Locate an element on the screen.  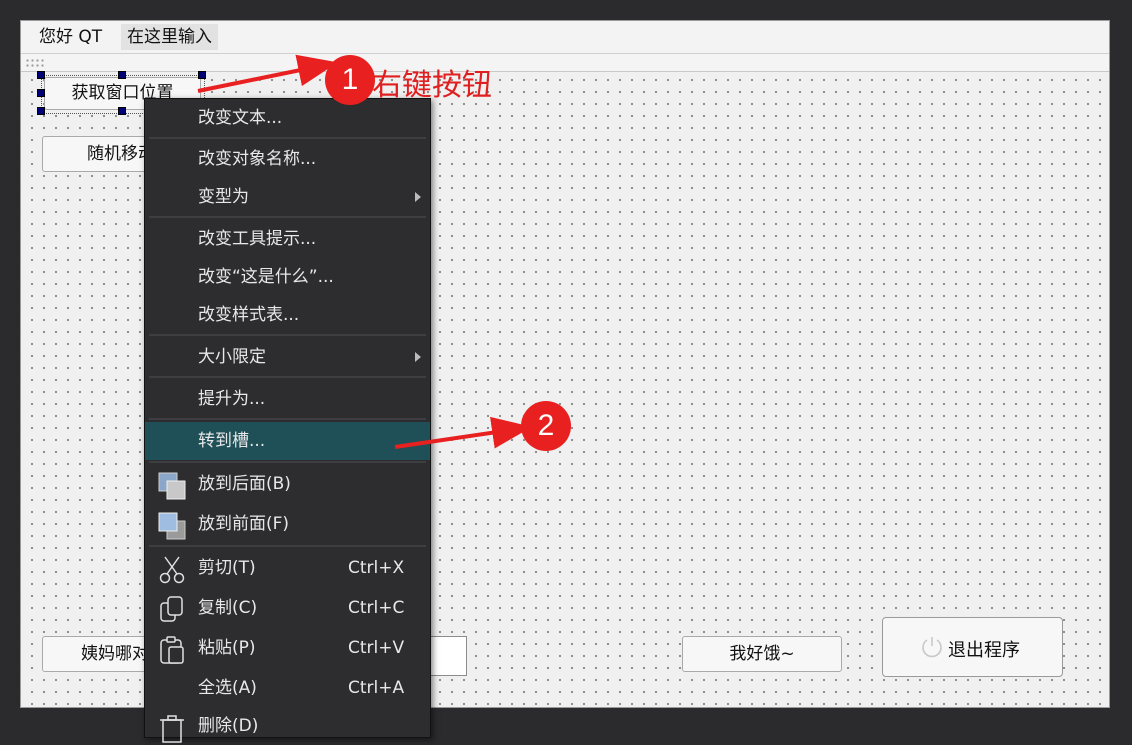
annotation-right-click-text: 右键按钮 is located at coordinates (432, 85).